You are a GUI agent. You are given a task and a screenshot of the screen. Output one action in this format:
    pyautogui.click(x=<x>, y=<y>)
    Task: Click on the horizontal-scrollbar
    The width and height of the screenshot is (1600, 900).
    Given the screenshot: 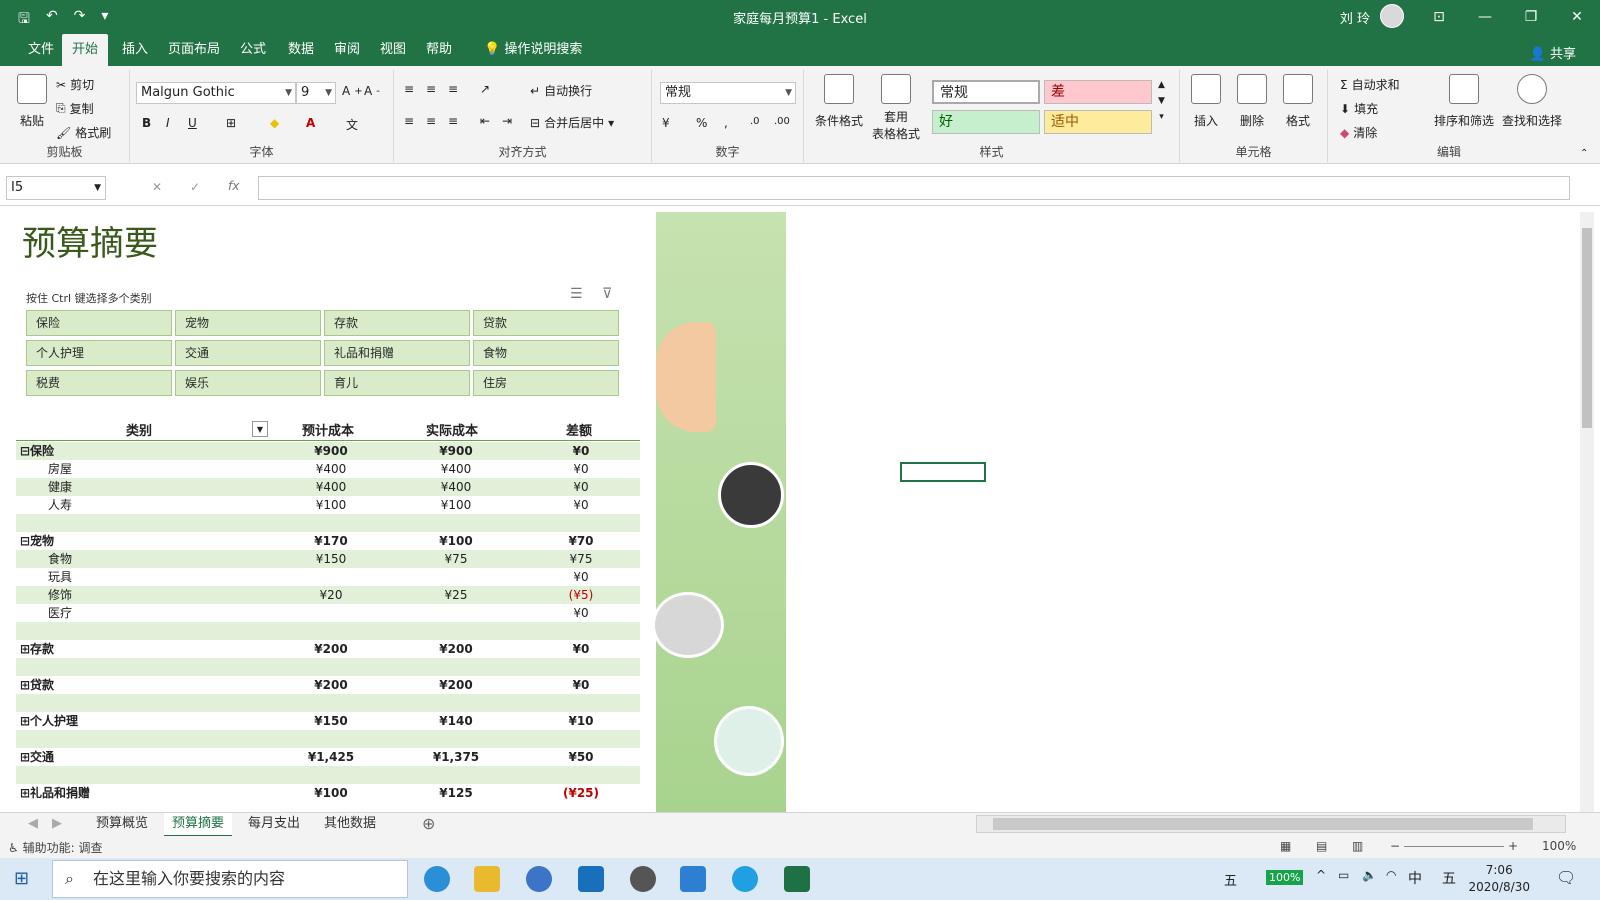 What is the action you would take?
    pyautogui.click(x=1271, y=824)
    